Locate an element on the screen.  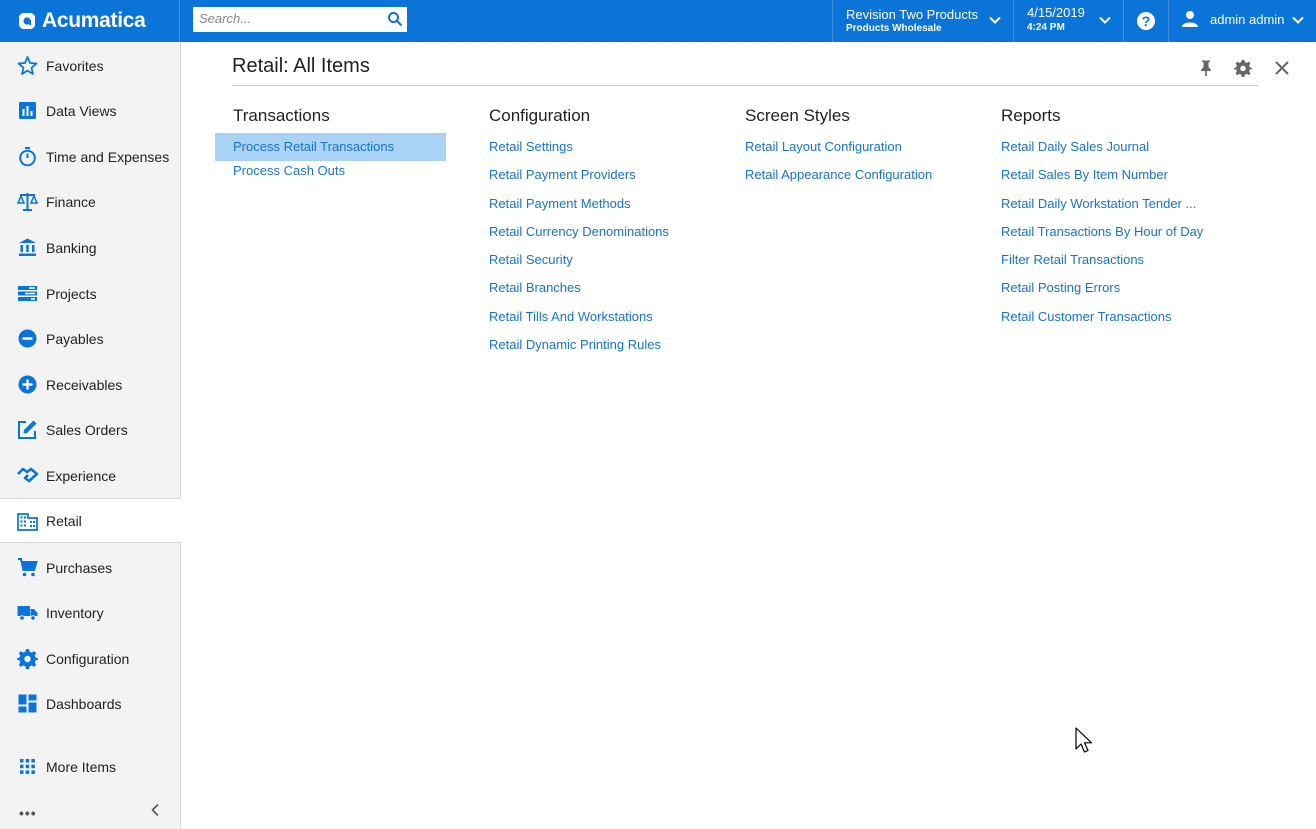
sidebar-item-experience: Experience is located at coordinates (90, 475).